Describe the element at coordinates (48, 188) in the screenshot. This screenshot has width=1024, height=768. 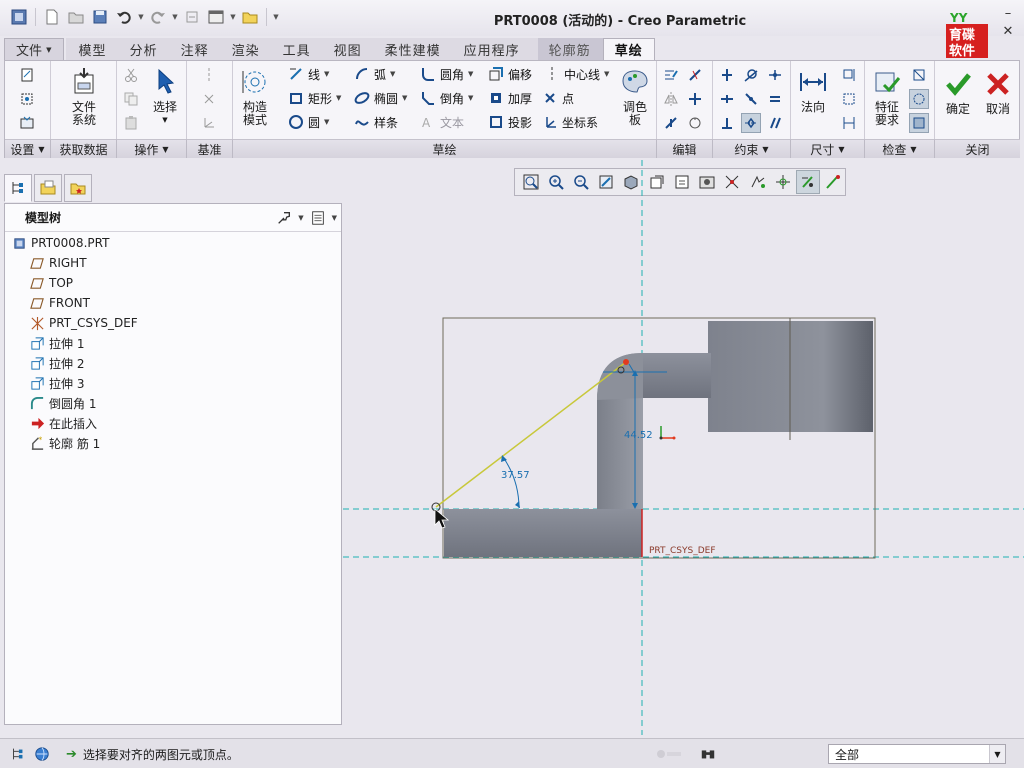
I see `folder-browser-tab-icon` at that location.